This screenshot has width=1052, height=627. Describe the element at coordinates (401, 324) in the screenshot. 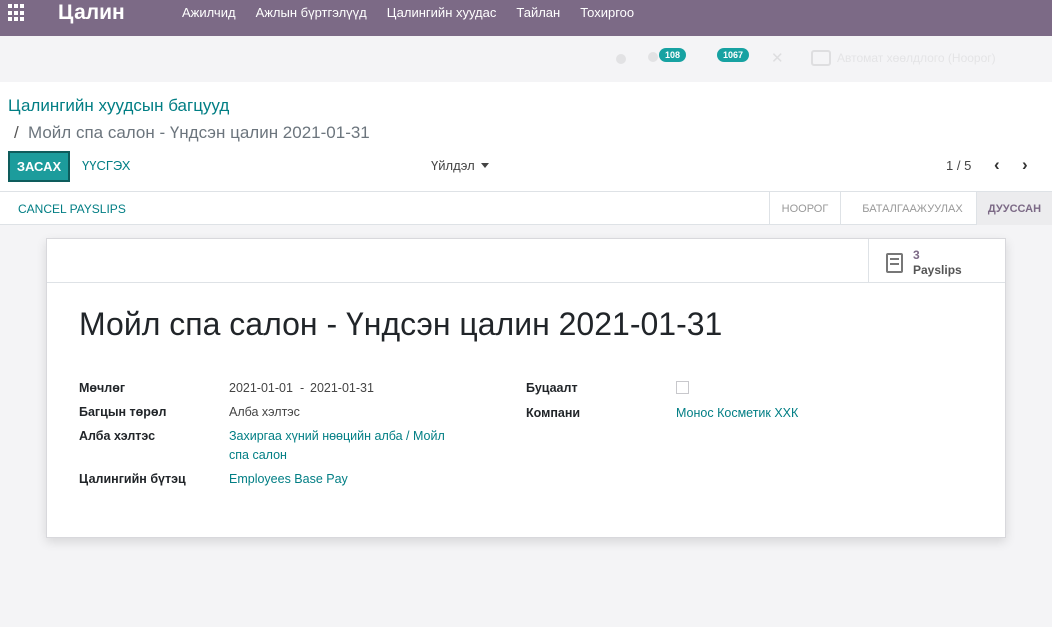

I see `record-title: Мойл спа салон - Үндсэн цалин 2021-01-31` at that location.